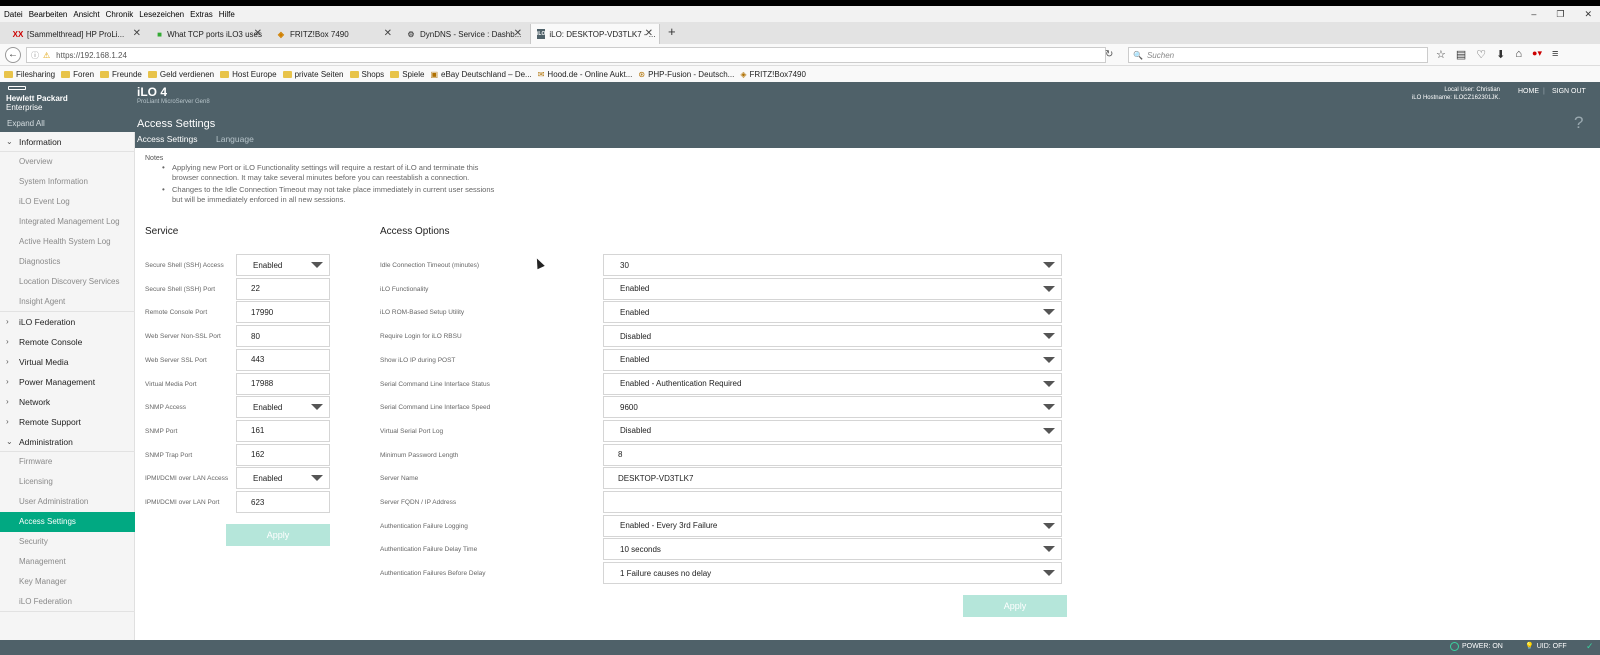  What do you see at coordinates (35, 55) in the screenshot?
I see `site-info-icon: ⓘ` at bounding box center [35, 55].